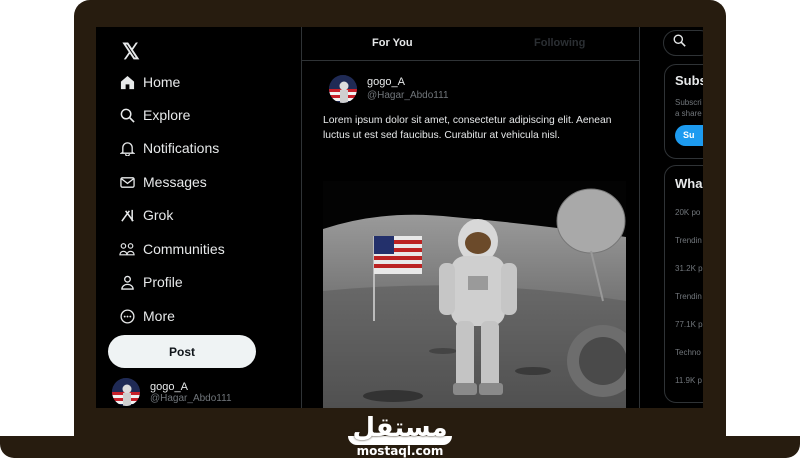 This screenshot has width=800, height=470. What do you see at coordinates (408, 95) in the screenshot?
I see `tweet-author-handle: @Hagar_Abdo111` at bounding box center [408, 95].